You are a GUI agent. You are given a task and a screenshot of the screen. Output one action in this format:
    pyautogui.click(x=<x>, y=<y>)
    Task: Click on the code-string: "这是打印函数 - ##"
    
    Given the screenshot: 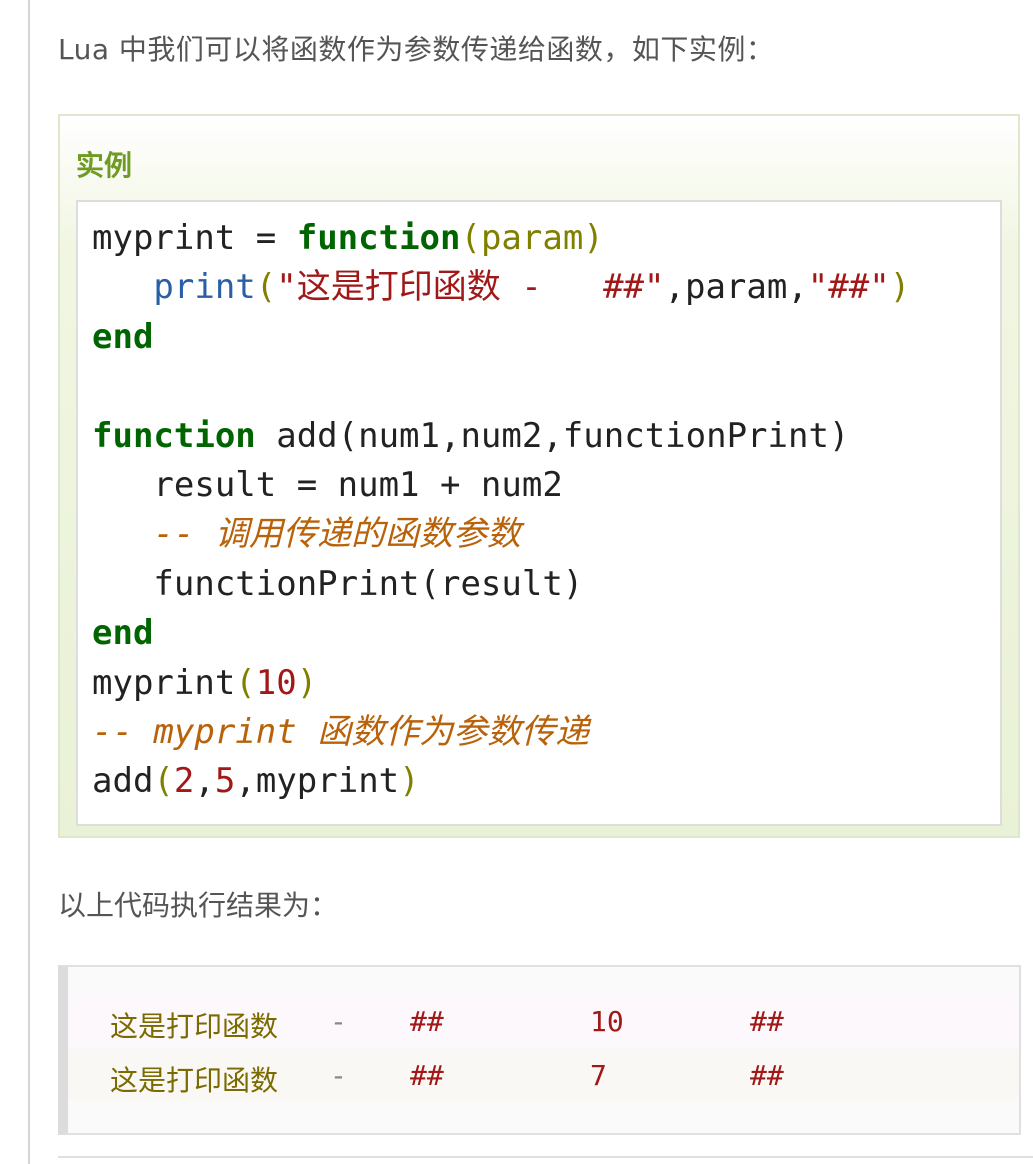 What is the action you would take?
    pyautogui.click(x=470, y=287)
    